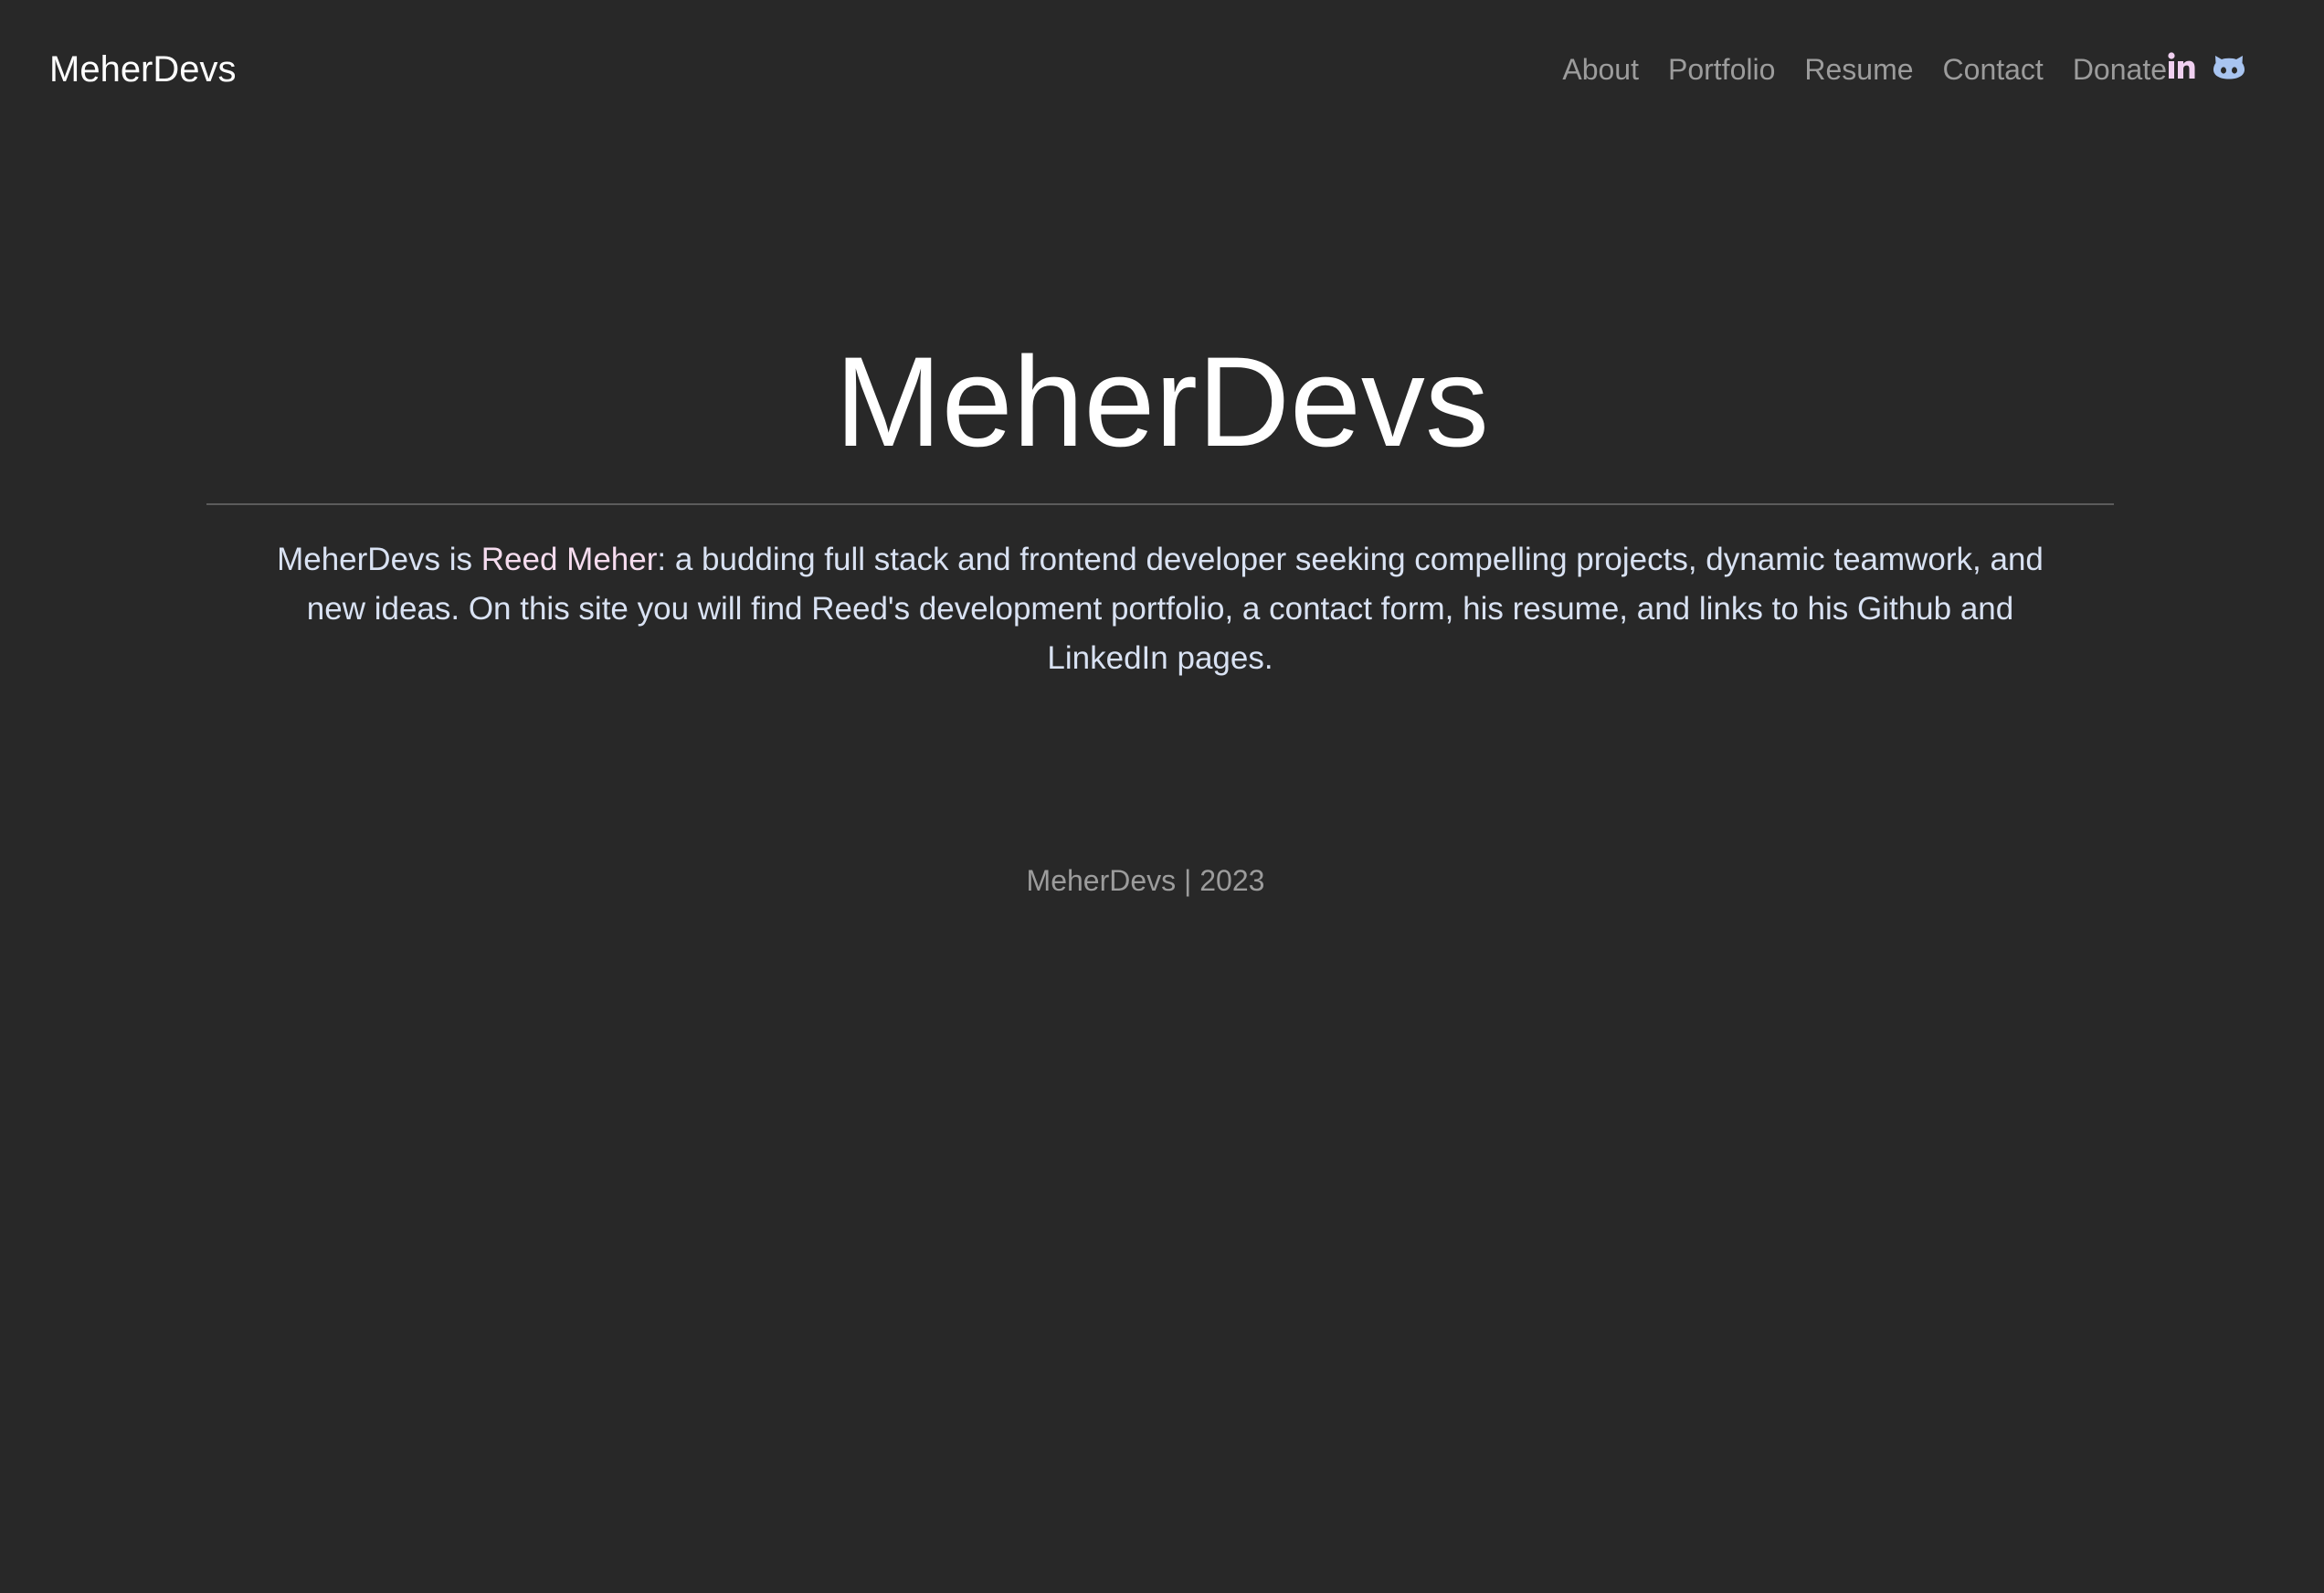 The width and height of the screenshot is (2324, 1593). Describe the element at coordinates (1600, 69) in the screenshot. I see `nav-link-about: About` at that location.